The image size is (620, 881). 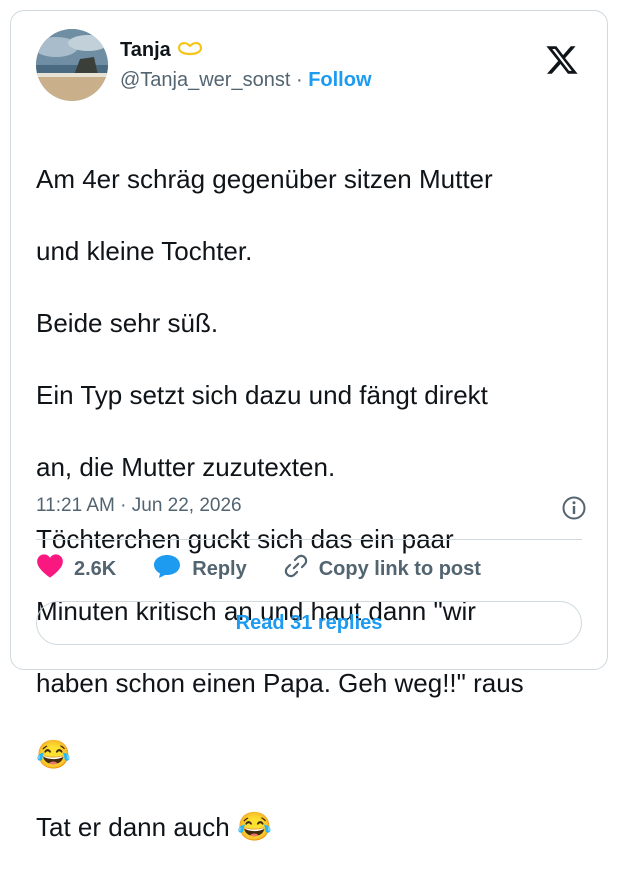 I want to click on read-replies-button: Read 31 replies, so click(x=309, y=623).